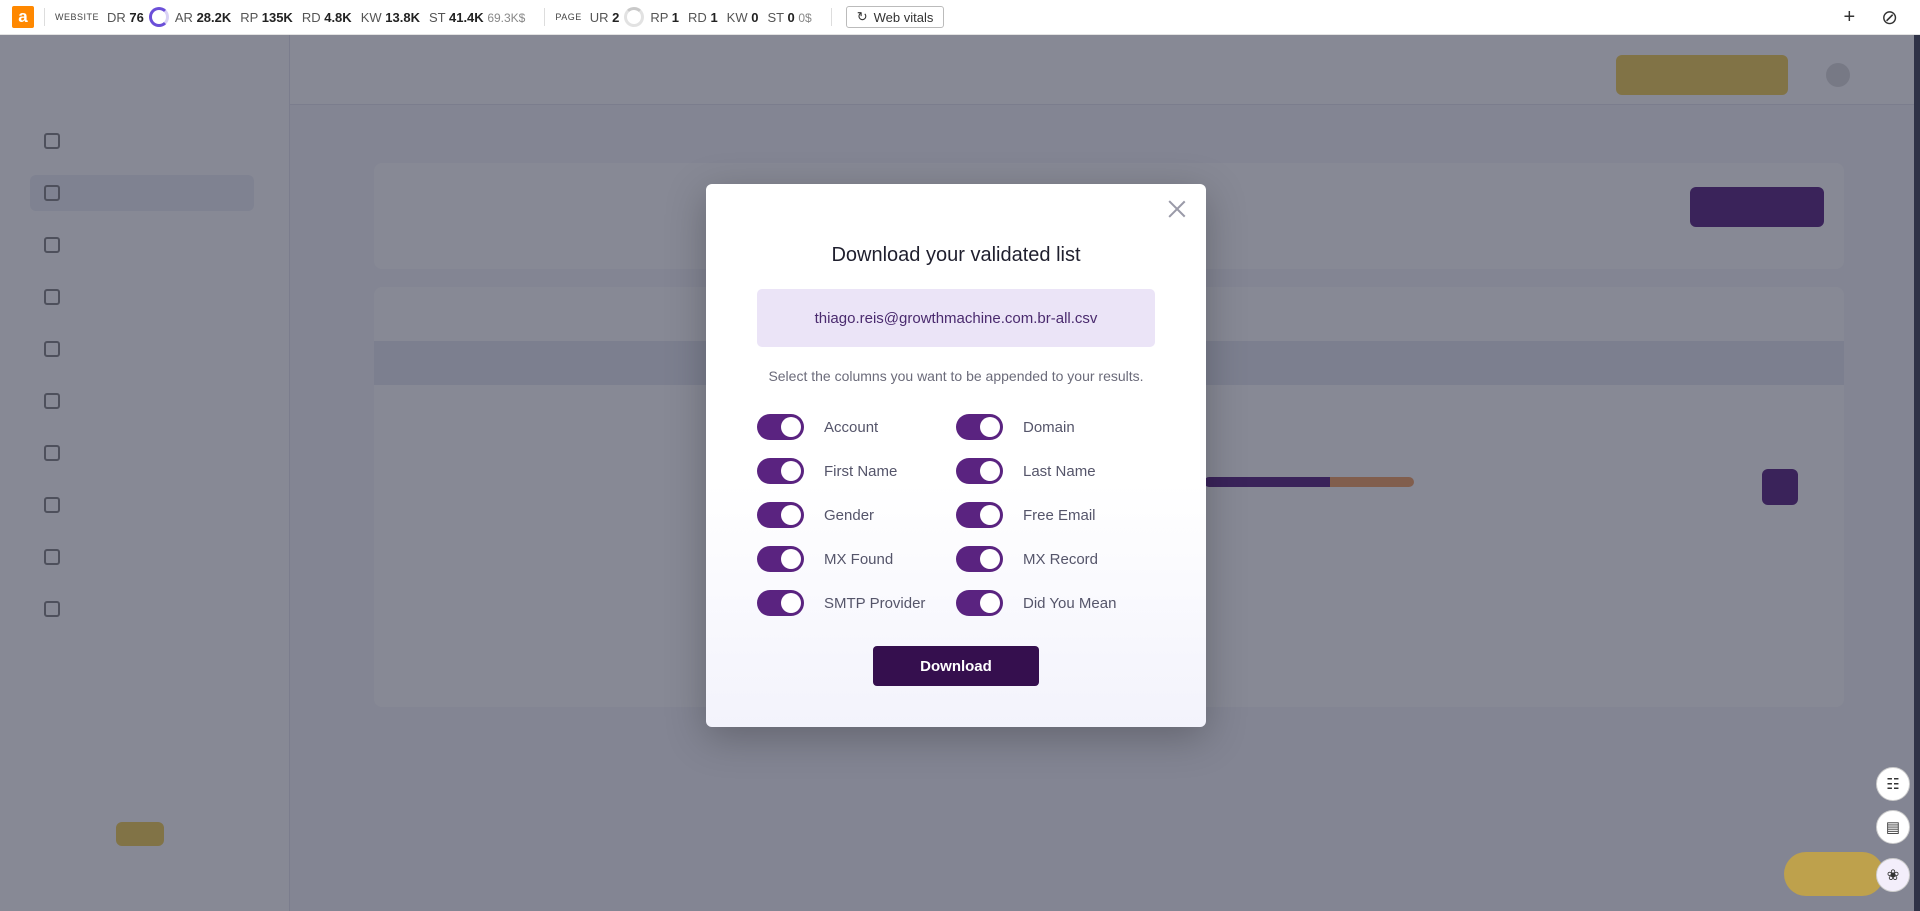  What do you see at coordinates (755, 17) in the screenshot?
I see `page-kw-value: 0` at bounding box center [755, 17].